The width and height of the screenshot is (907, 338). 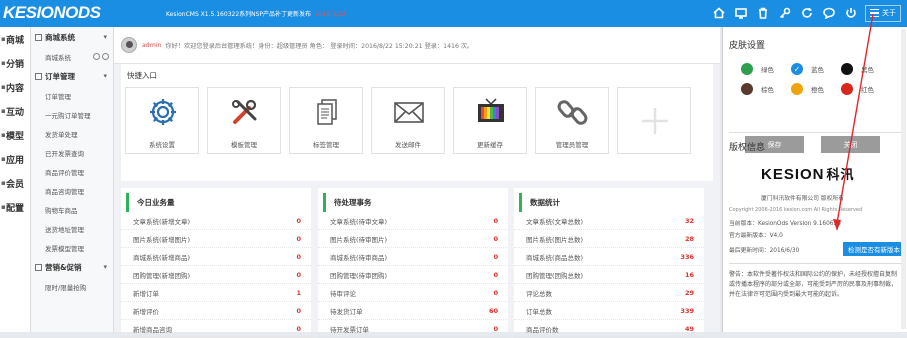 I want to click on quick-refresh-cache: 更新缓存, so click(x=490, y=120).